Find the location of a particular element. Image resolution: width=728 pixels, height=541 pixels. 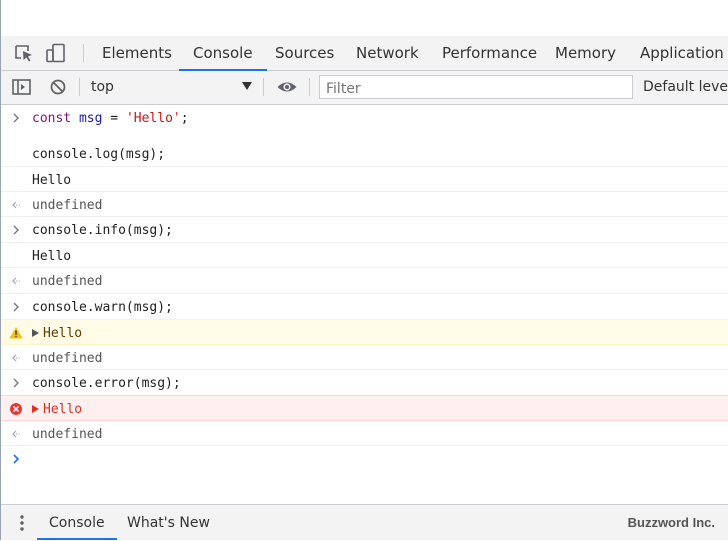

brand-label: Buzzword Inc. is located at coordinates (671, 522).